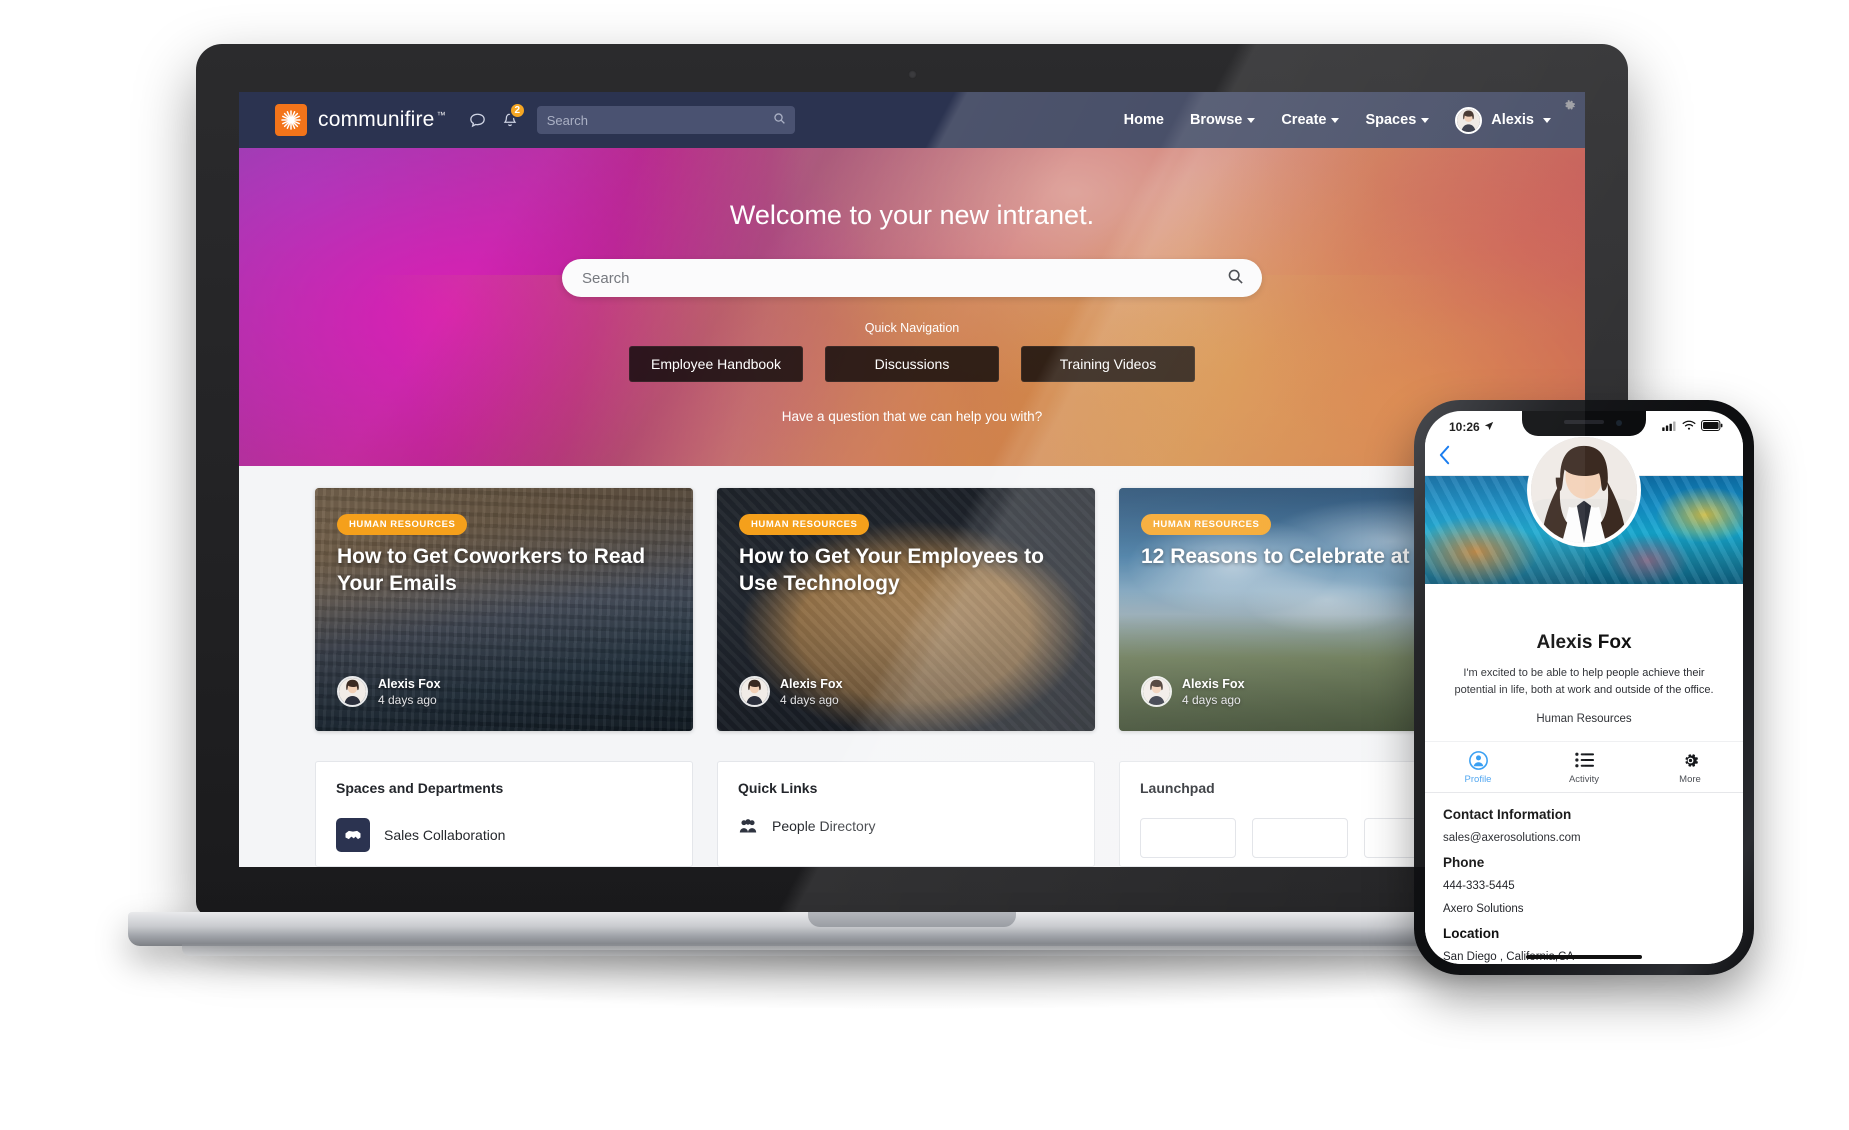 The image size is (1849, 1130). I want to click on phone-notch, so click(1584, 423).